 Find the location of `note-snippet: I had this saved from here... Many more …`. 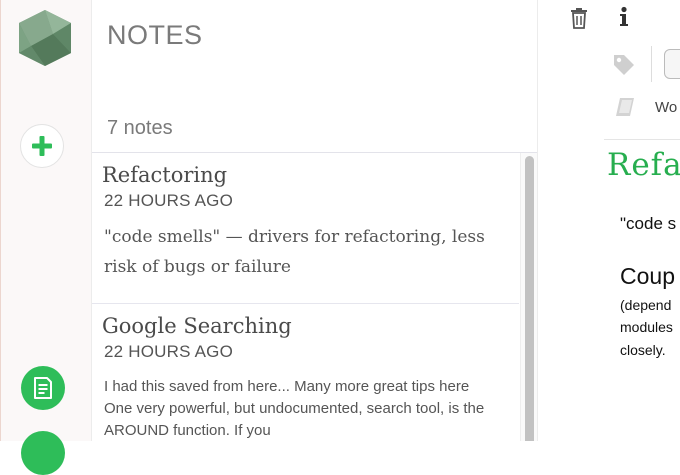

note-snippet: I had this saved from here... Many more … is located at coordinates (294, 408).